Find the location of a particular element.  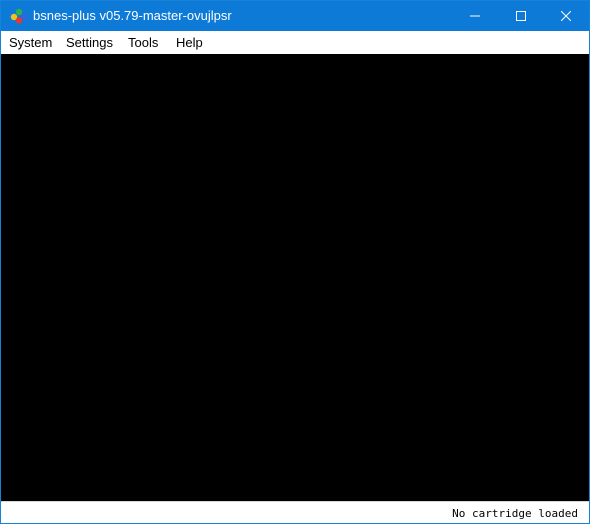

menu-bar: System Settings Tools Help is located at coordinates (295, 42).